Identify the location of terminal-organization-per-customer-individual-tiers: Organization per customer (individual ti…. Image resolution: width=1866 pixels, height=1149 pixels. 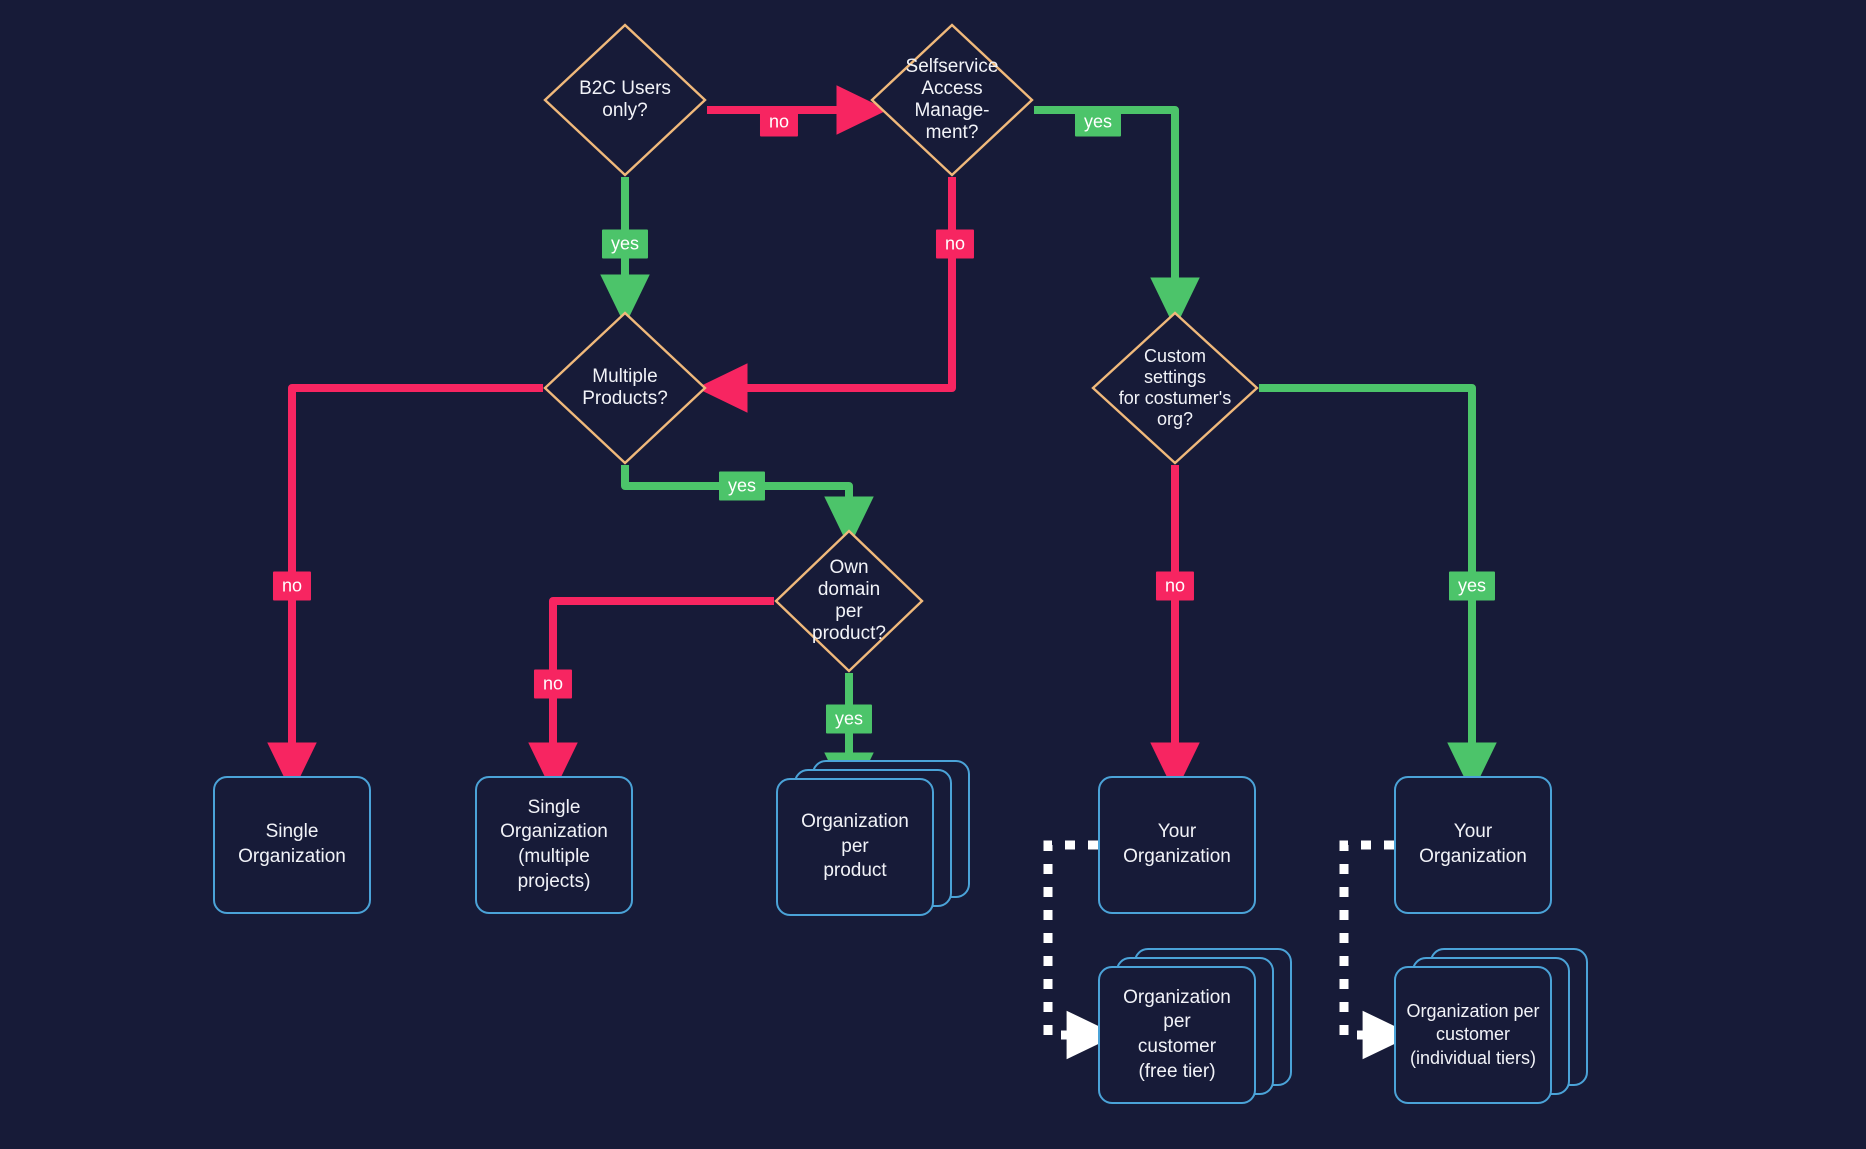
(1494, 1034).